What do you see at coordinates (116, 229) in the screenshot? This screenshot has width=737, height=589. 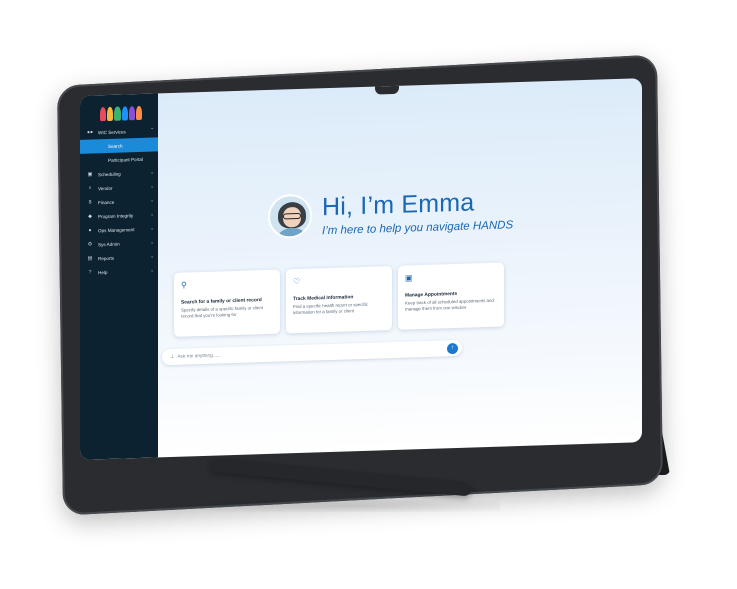 I see `sidebar-item-label: Ops Management` at bounding box center [116, 229].